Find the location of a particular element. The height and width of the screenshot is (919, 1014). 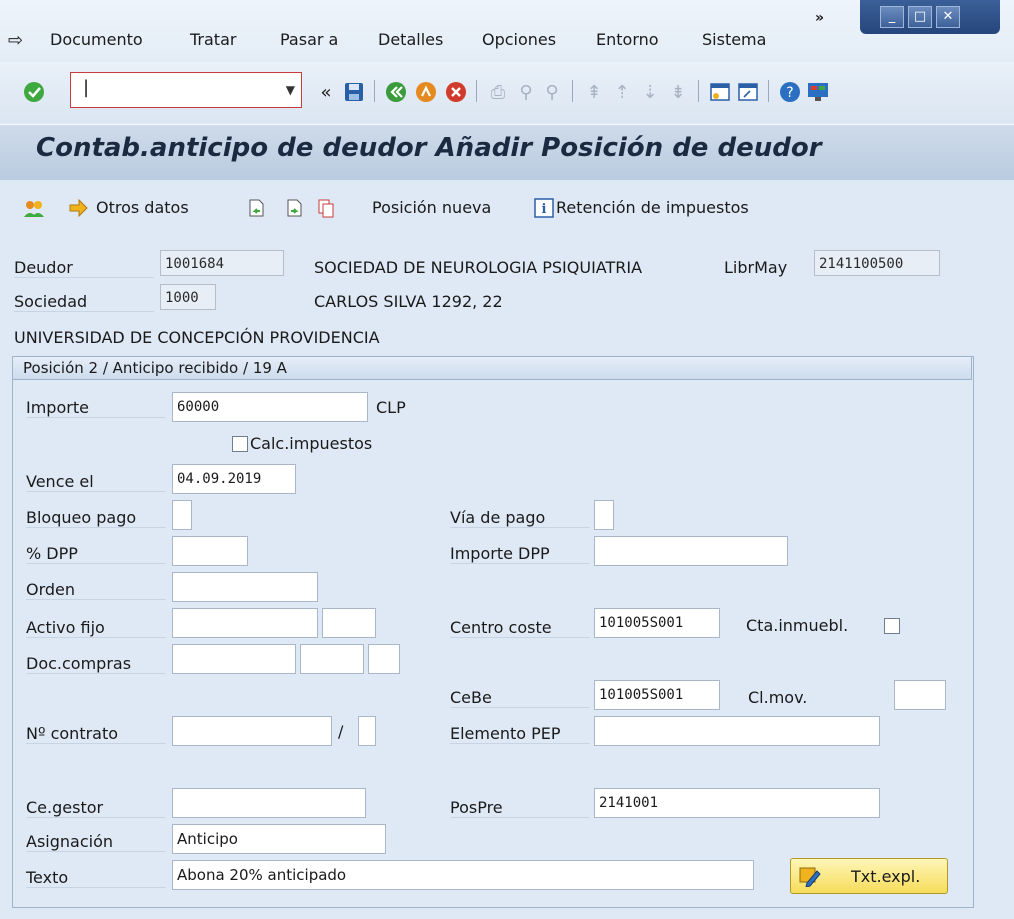

group-header: Posición 2 / Anticipo recibido / 19 A is located at coordinates (492, 368).